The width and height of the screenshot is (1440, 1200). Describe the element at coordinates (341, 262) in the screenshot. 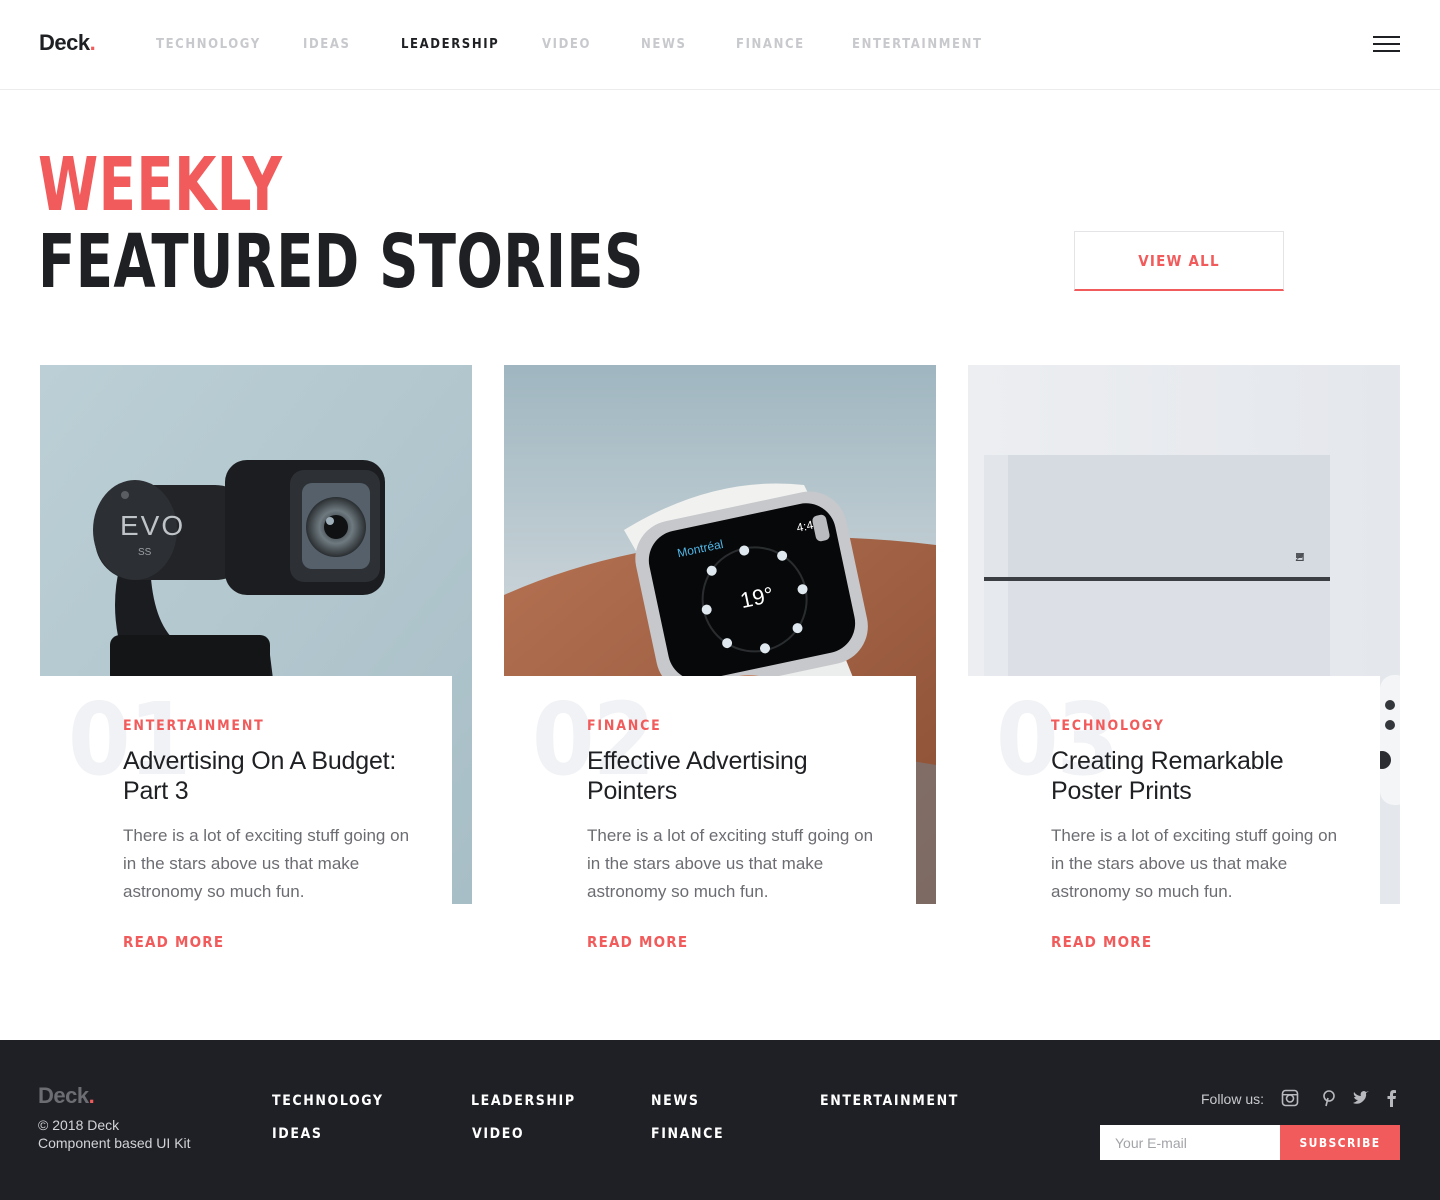

I see `page-title: FEATURED STORIES` at that location.